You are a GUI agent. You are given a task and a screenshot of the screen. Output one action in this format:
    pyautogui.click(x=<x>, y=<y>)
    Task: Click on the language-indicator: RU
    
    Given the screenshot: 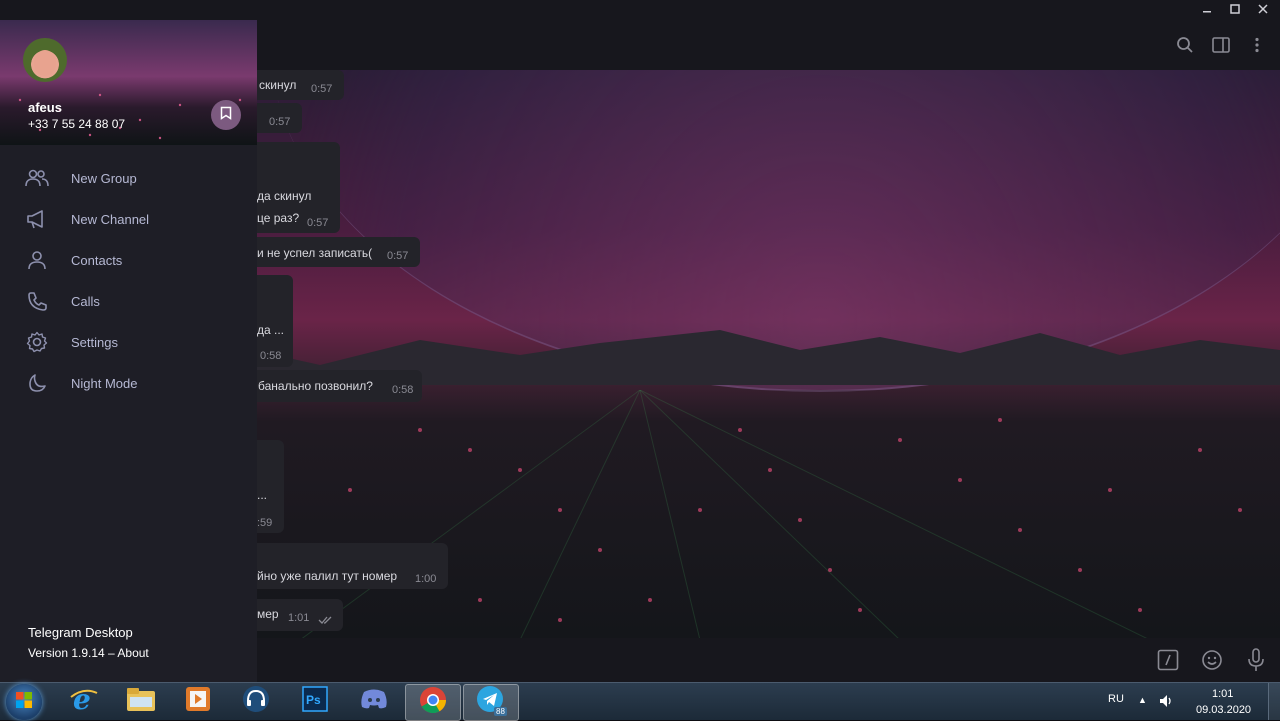 What is the action you would take?
    pyautogui.click(x=1116, y=699)
    